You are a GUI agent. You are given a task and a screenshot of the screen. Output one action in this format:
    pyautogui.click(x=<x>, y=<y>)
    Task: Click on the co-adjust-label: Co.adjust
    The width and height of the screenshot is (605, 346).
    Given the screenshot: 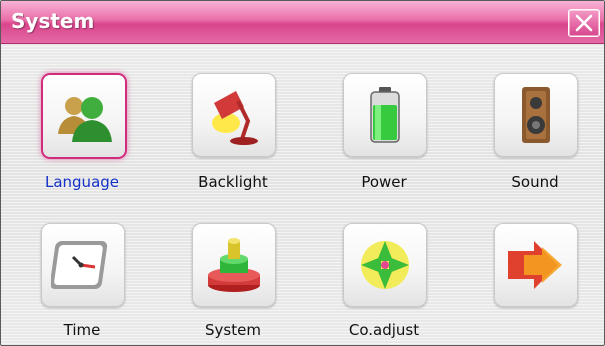 What is the action you would take?
    pyautogui.click(x=384, y=330)
    